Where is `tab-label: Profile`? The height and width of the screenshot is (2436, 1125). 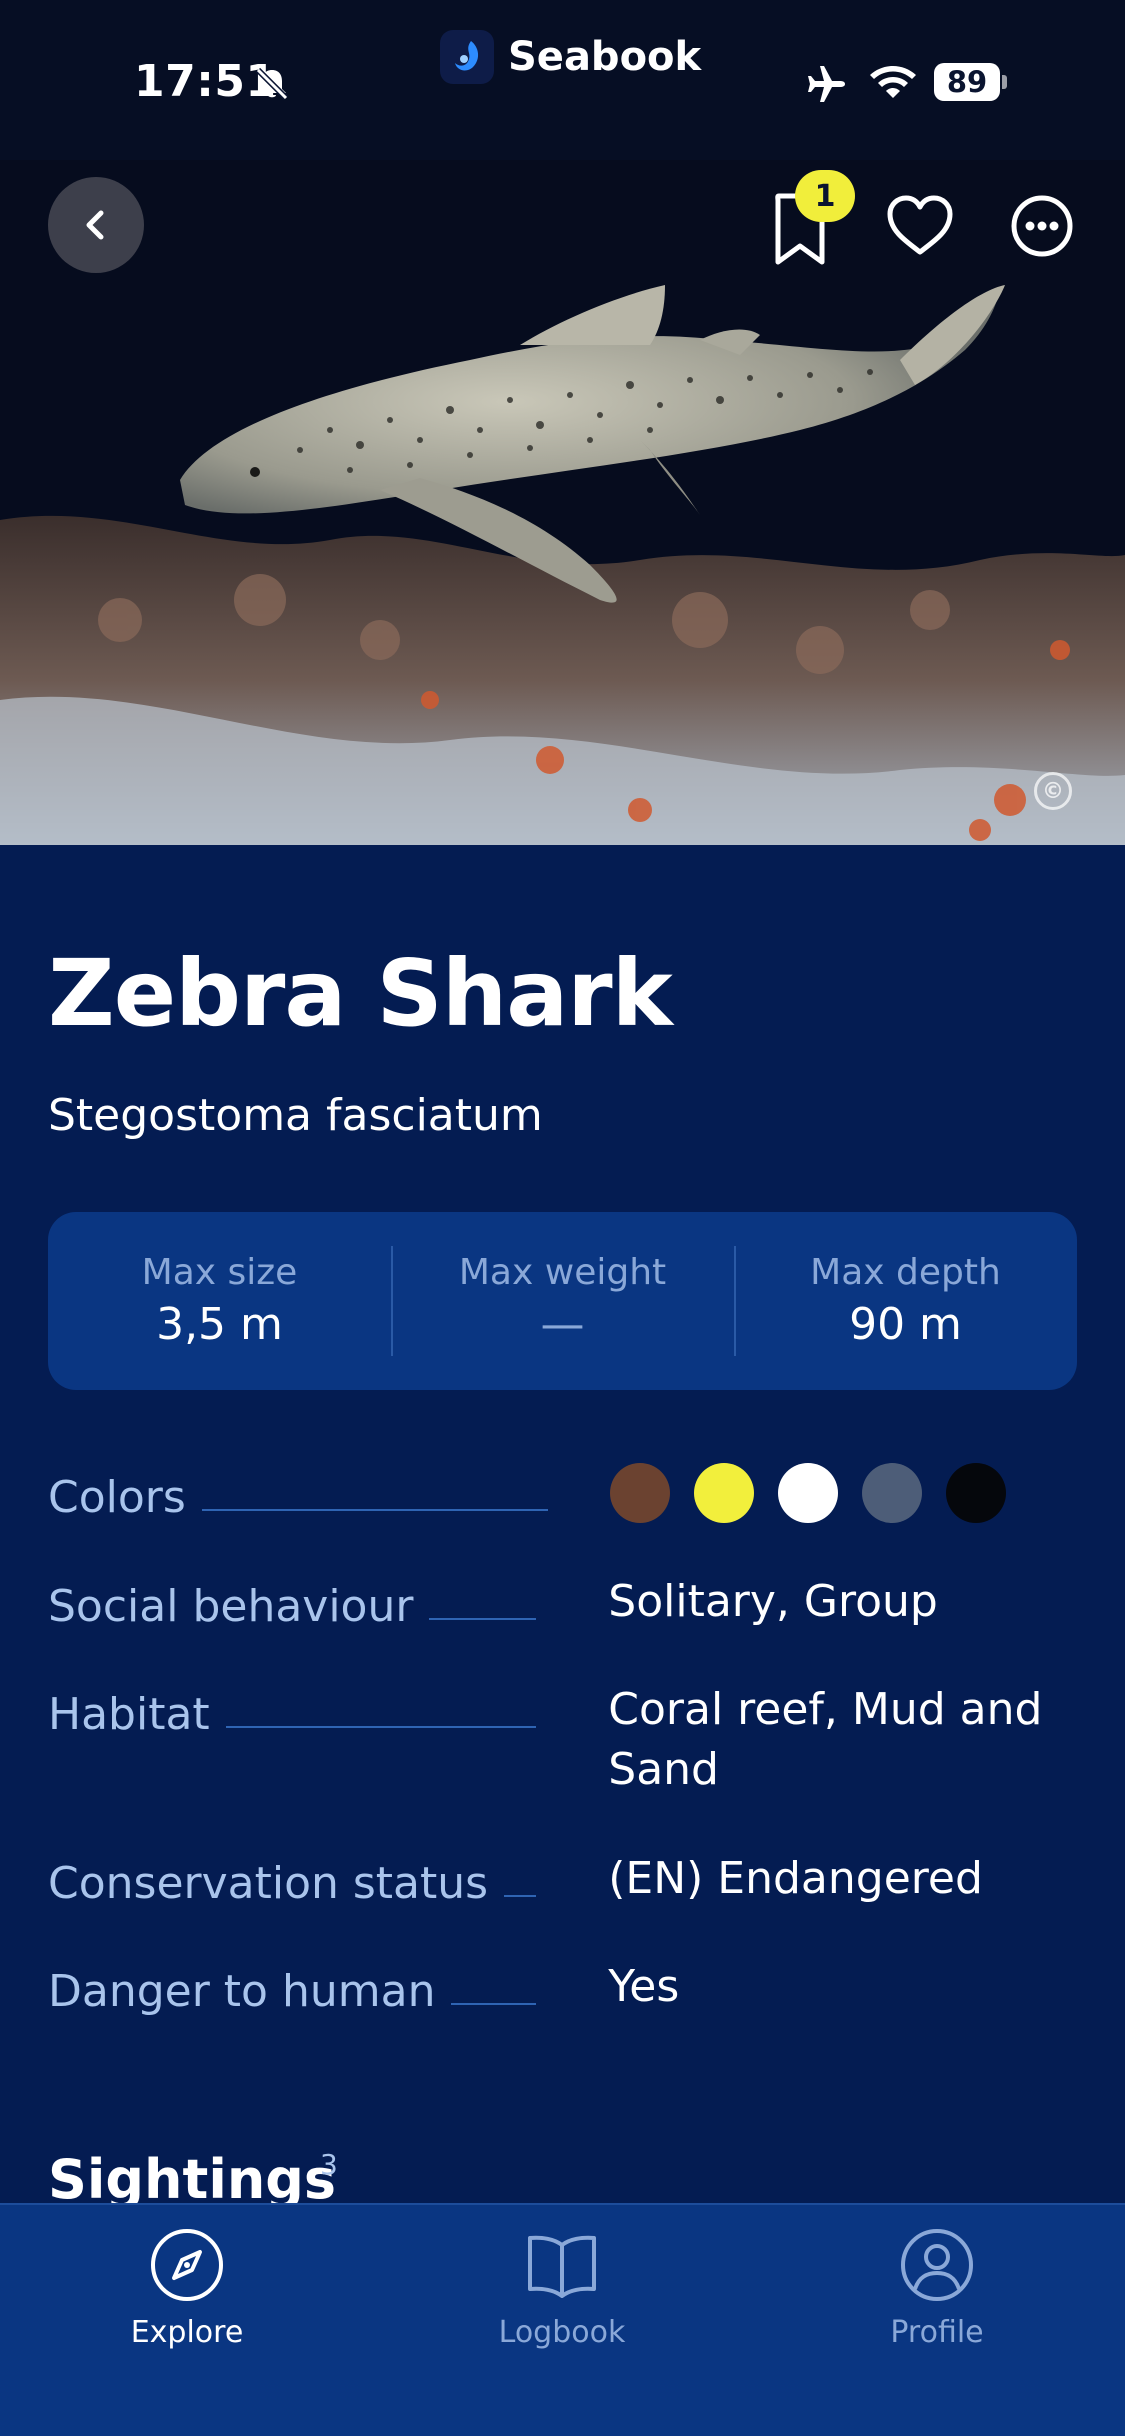
tab-label: Profile is located at coordinates (937, 2332).